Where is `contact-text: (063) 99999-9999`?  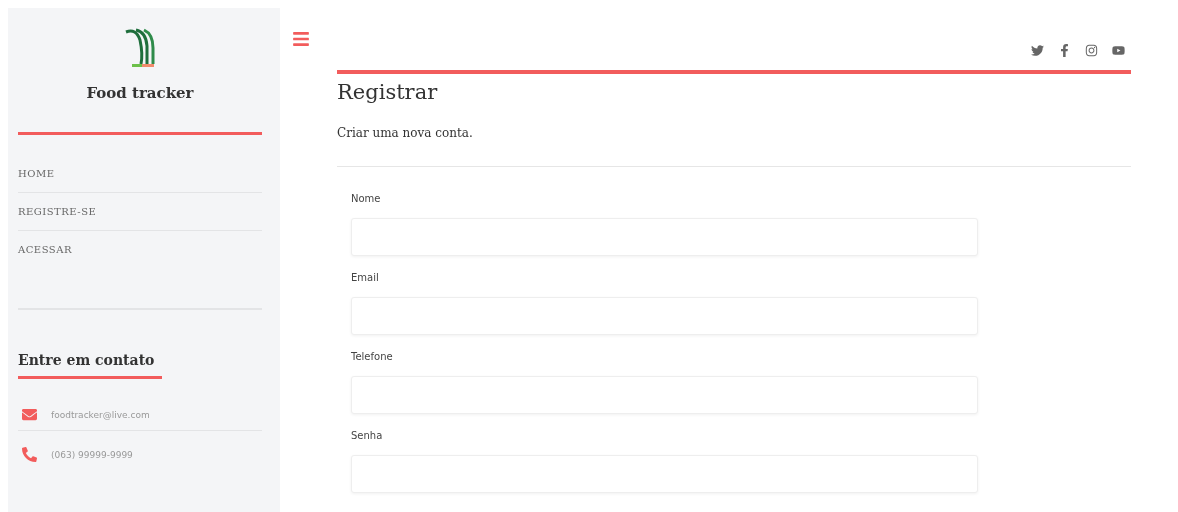 contact-text: (063) 99999-9999 is located at coordinates (92, 454).